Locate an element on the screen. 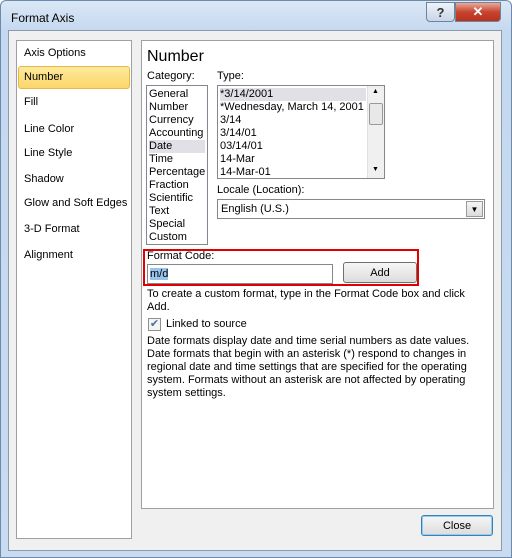  type-scrollbar: ▲ ▼ is located at coordinates (375, 132).